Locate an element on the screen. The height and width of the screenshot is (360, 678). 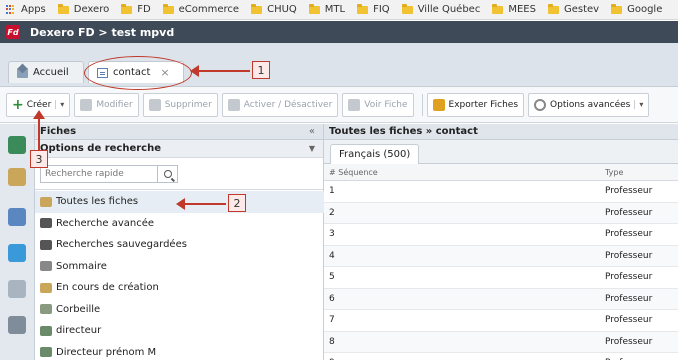
bookmark-apps: Apps is located at coordinates (26, 9).